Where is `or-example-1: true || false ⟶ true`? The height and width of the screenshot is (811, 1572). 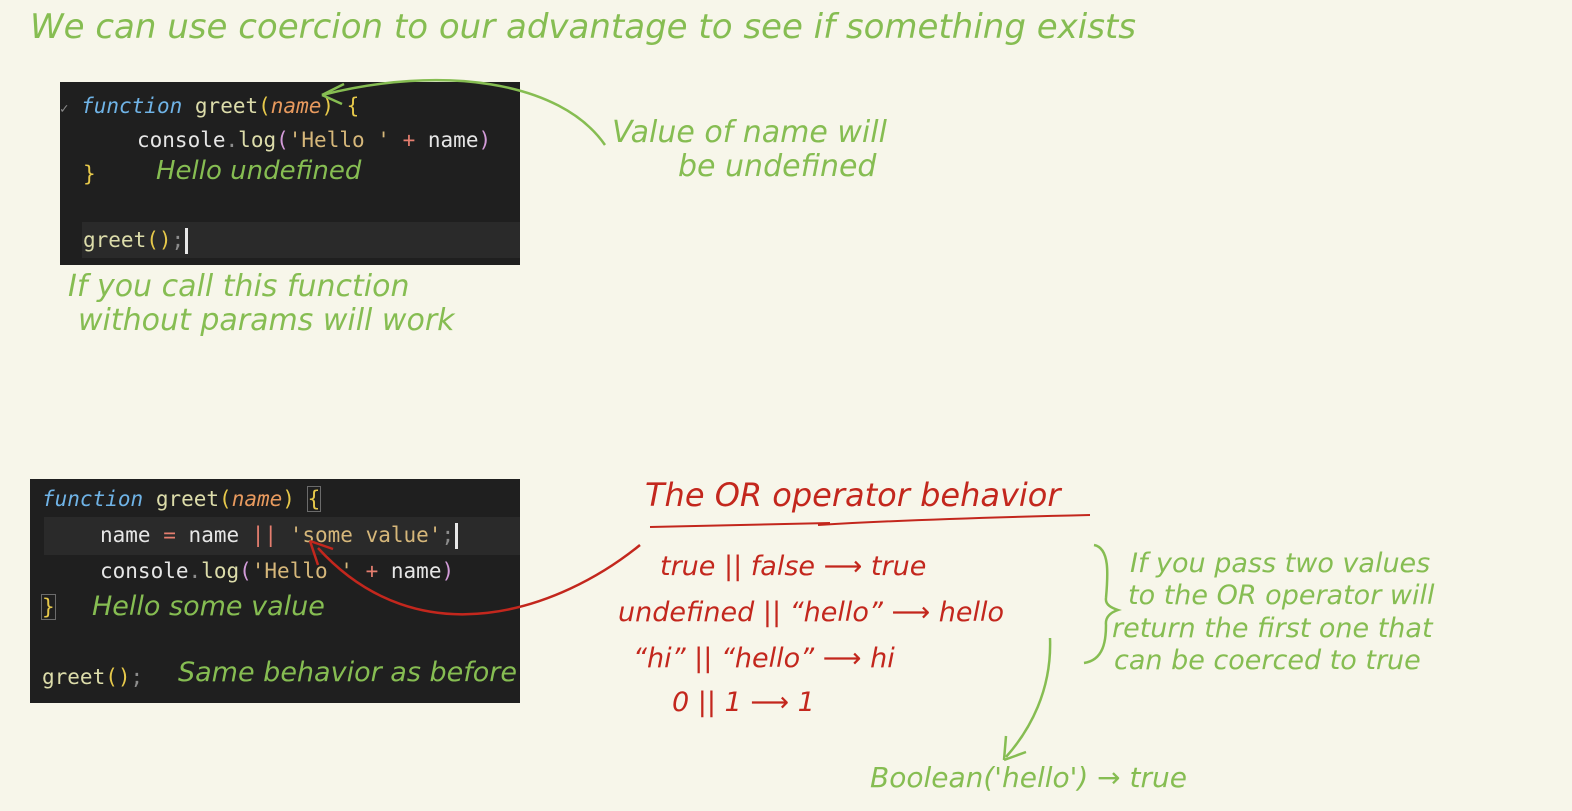
or-example-1: true || false ⟶ true is located at coordinates (793, 566).